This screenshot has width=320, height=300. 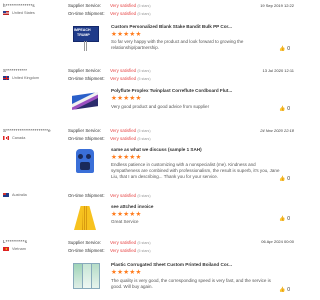 I want to click on reviewer-country: Australia, so click(x=15, y=195).